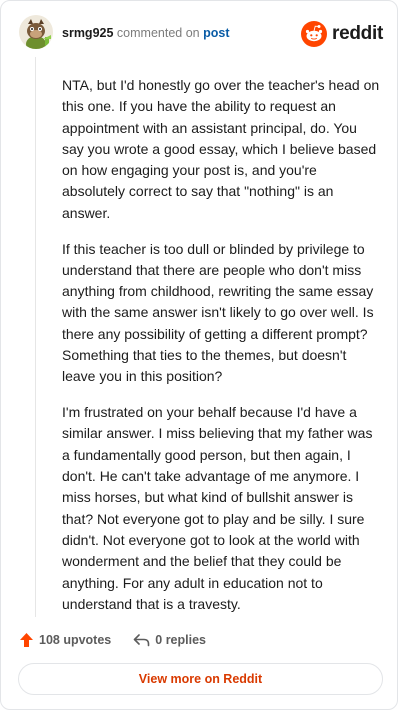 The height and width of the screenshot is (712, 400). I want to click on comment-actions: 108 upvotes 0 replies, so click(123, 640).